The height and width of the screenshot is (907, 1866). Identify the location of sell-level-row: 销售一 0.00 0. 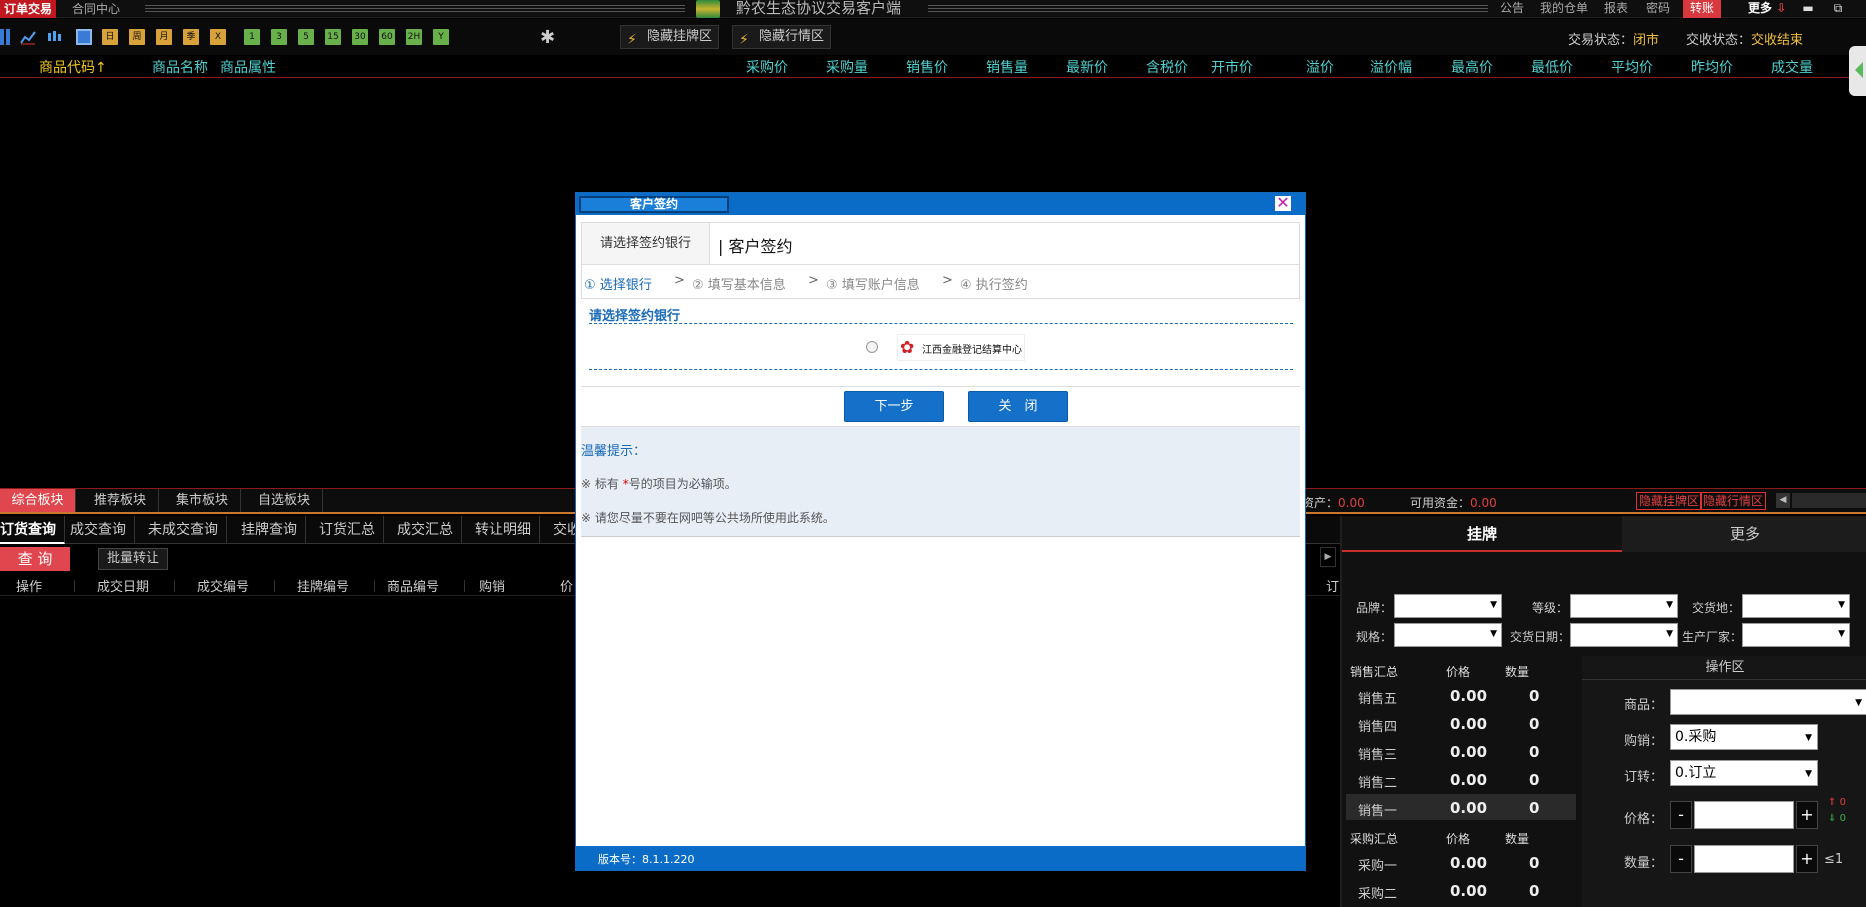
(1461, 807).